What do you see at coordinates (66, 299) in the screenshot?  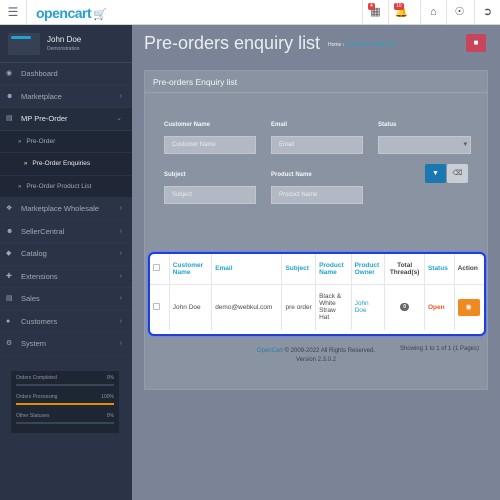 I see `sidebar-item-sales: ▤ Sales ›` at bounding box center [66, 299].